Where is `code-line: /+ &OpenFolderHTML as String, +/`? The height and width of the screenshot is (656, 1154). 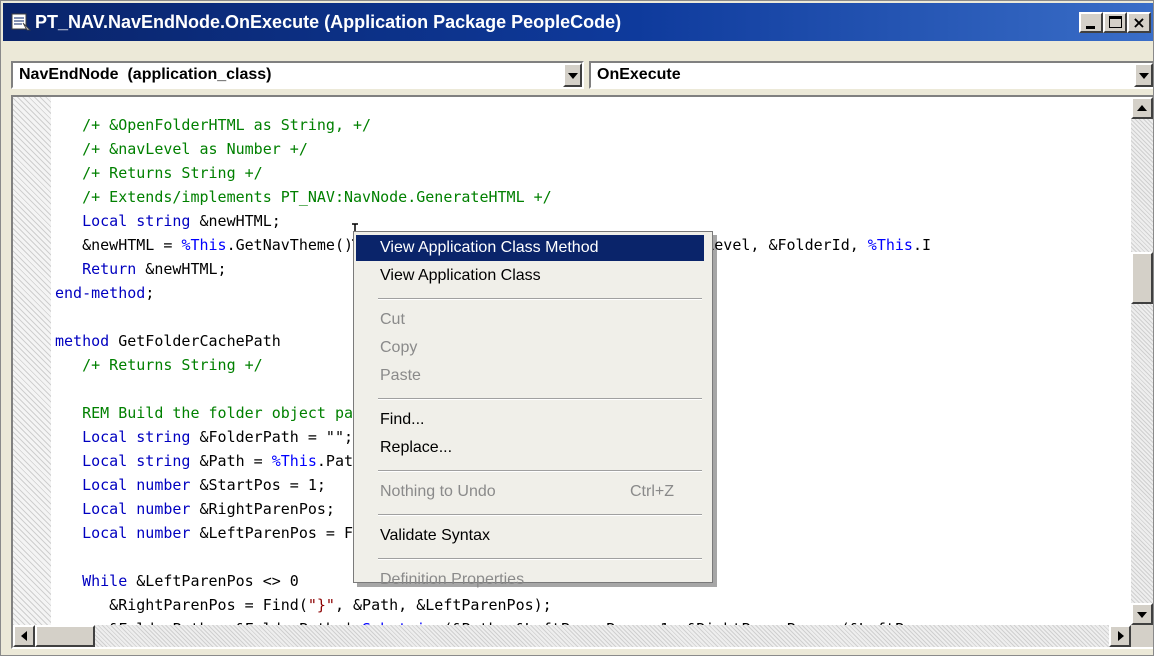
code-line: /+ &OpenFolderHTML as String, +/ is located at coordinates (594, 125).